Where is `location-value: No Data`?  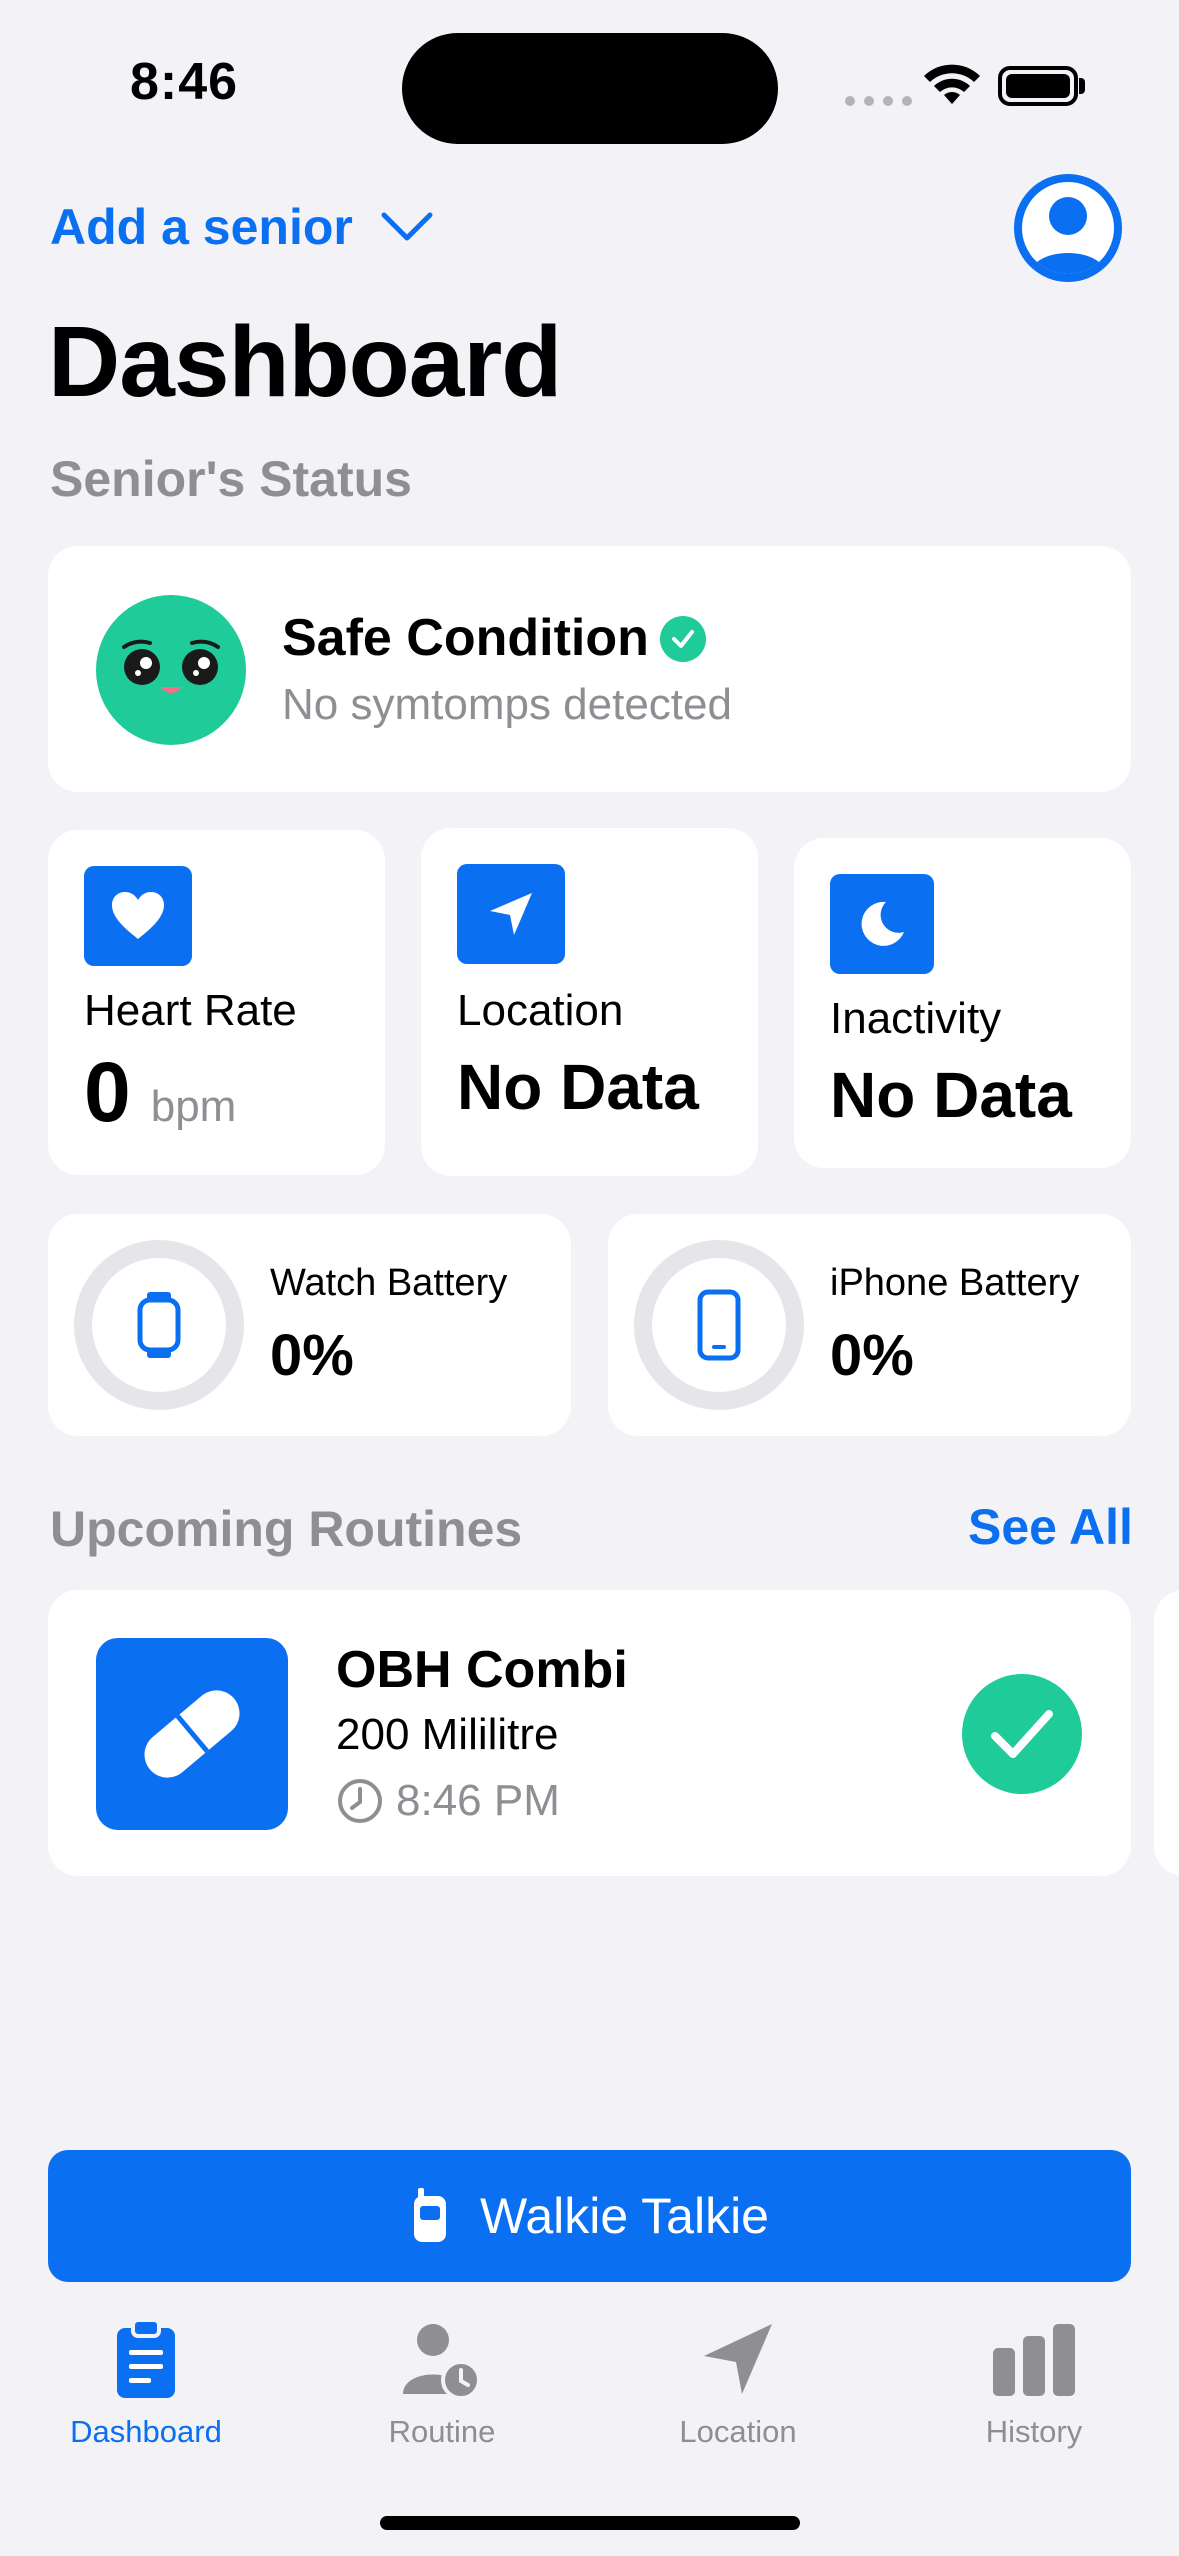
location-value: No Data is located at coordinates (578, 1087).